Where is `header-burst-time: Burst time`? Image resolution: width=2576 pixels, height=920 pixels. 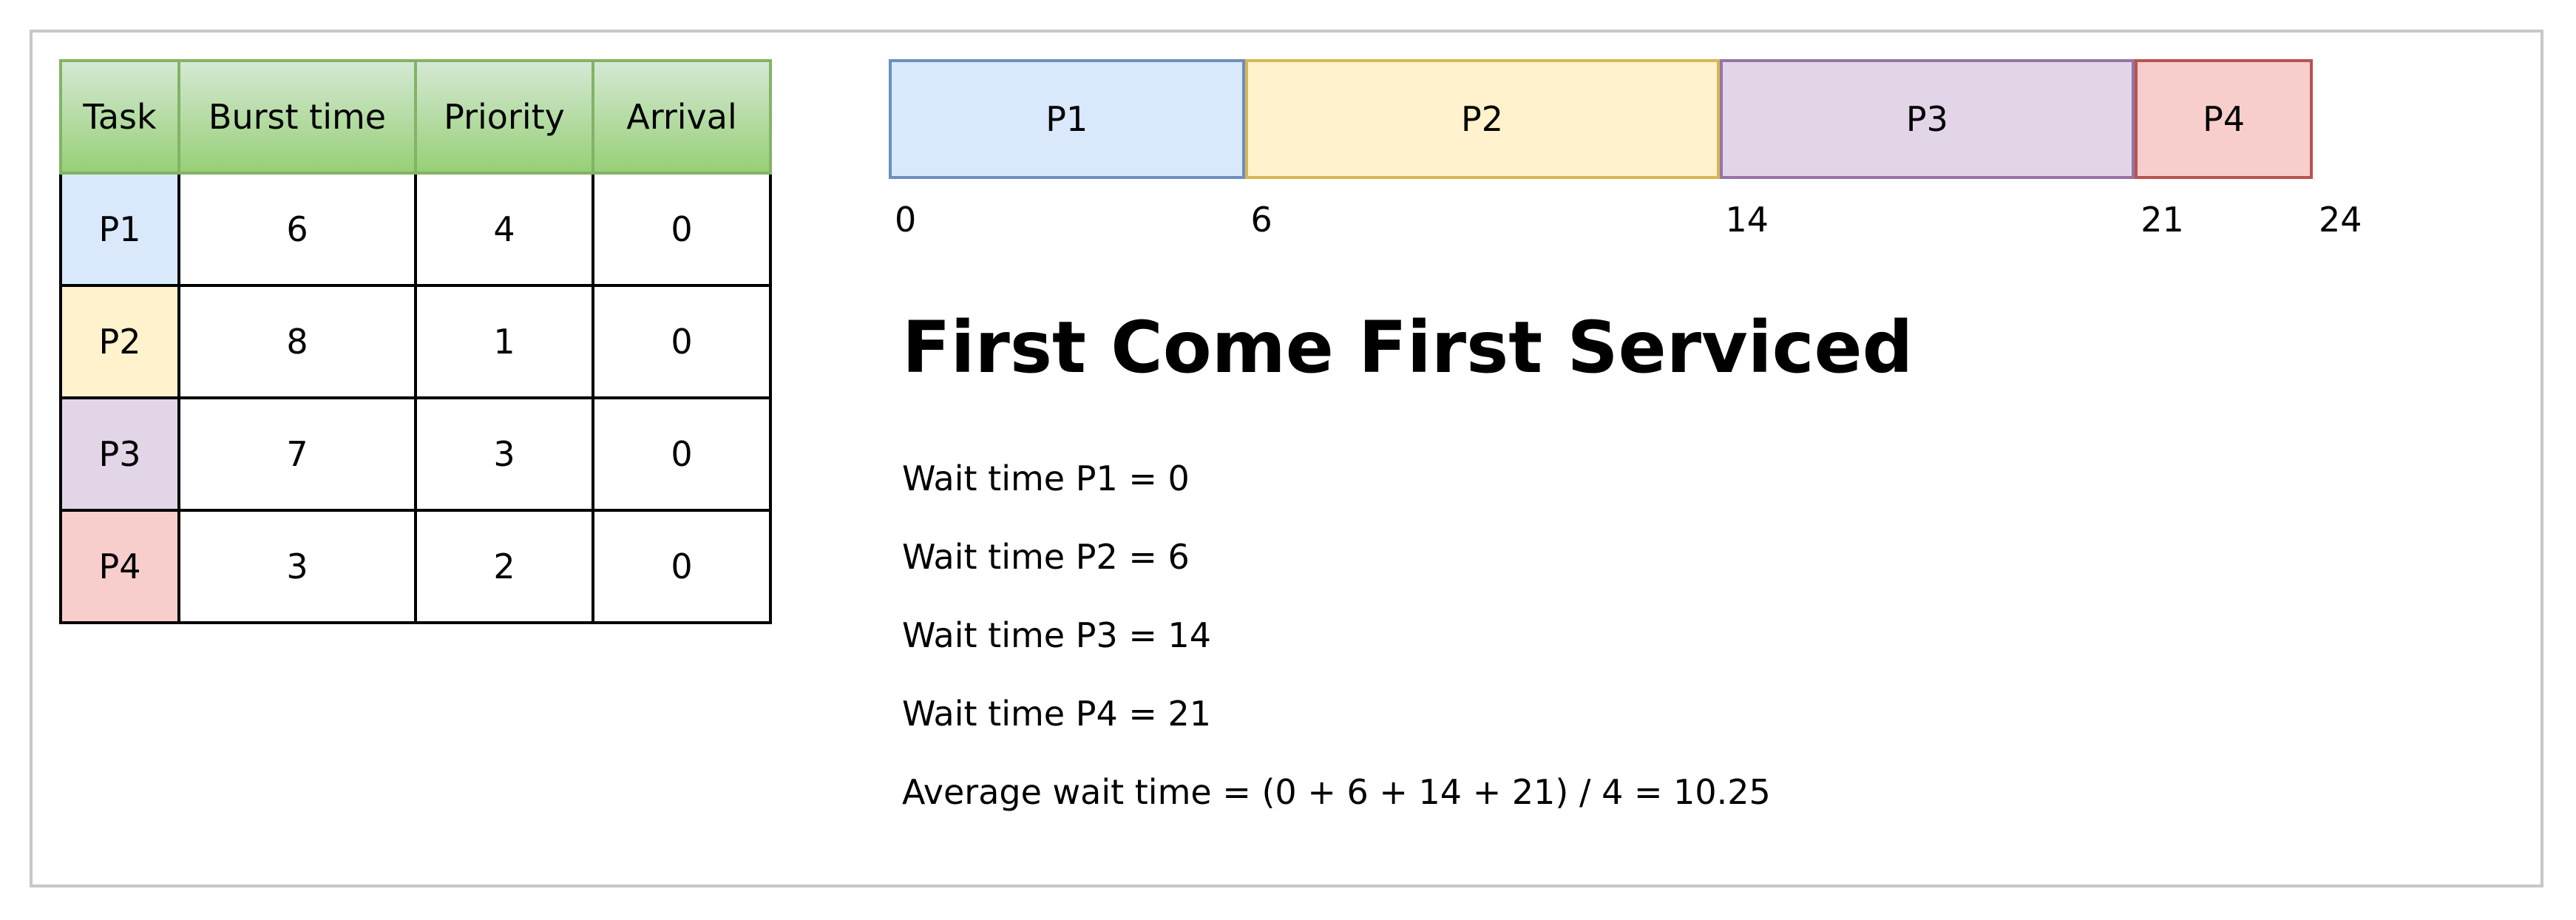 header-burst-time: Burst time is located at coordinates (297, 117).